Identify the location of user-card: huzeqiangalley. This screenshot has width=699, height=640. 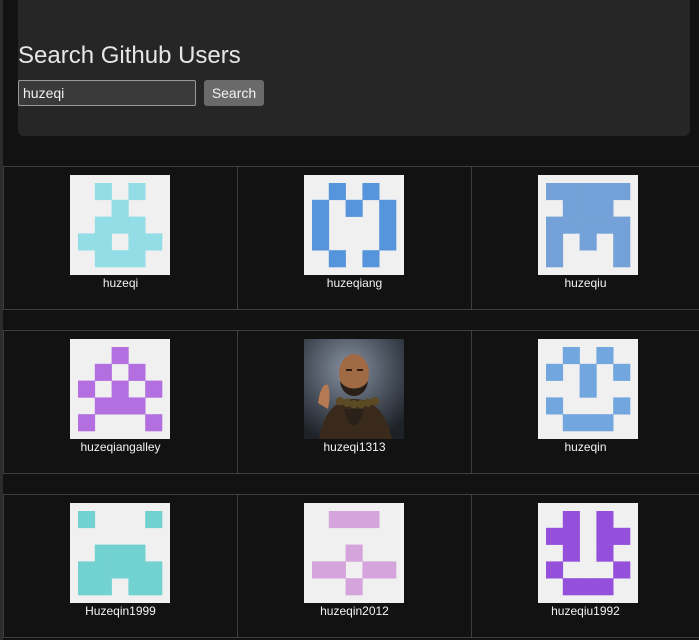
(120, 402).